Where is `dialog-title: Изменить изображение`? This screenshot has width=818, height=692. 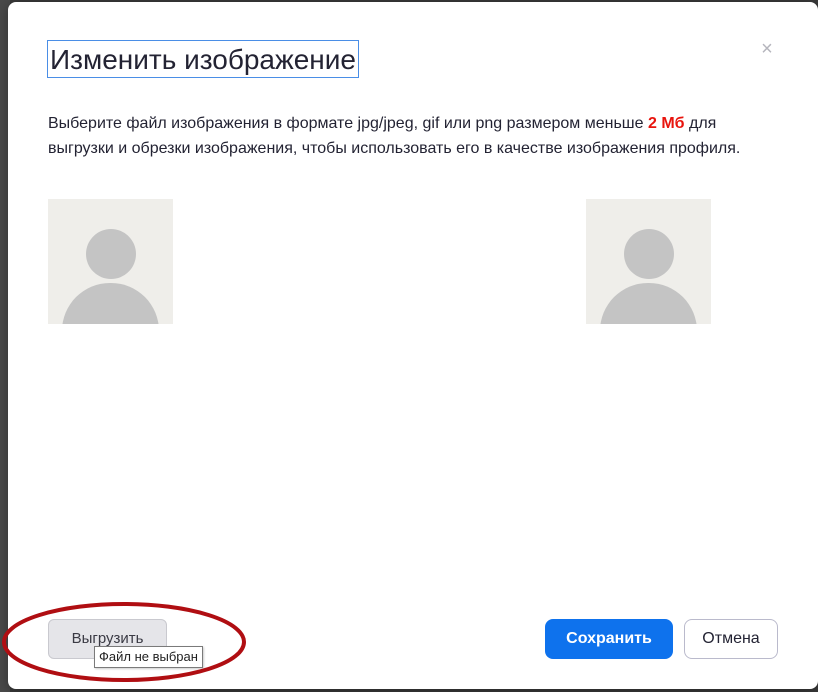
dialog-title: Изменить изображение is located at coordinates (203, 59).